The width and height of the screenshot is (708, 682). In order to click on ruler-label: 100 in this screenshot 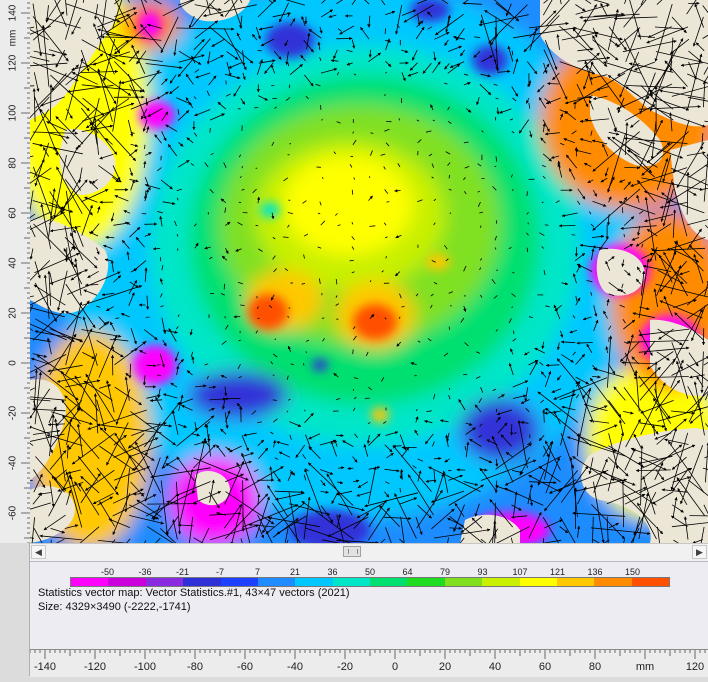, I will do `click(13, 112)`.